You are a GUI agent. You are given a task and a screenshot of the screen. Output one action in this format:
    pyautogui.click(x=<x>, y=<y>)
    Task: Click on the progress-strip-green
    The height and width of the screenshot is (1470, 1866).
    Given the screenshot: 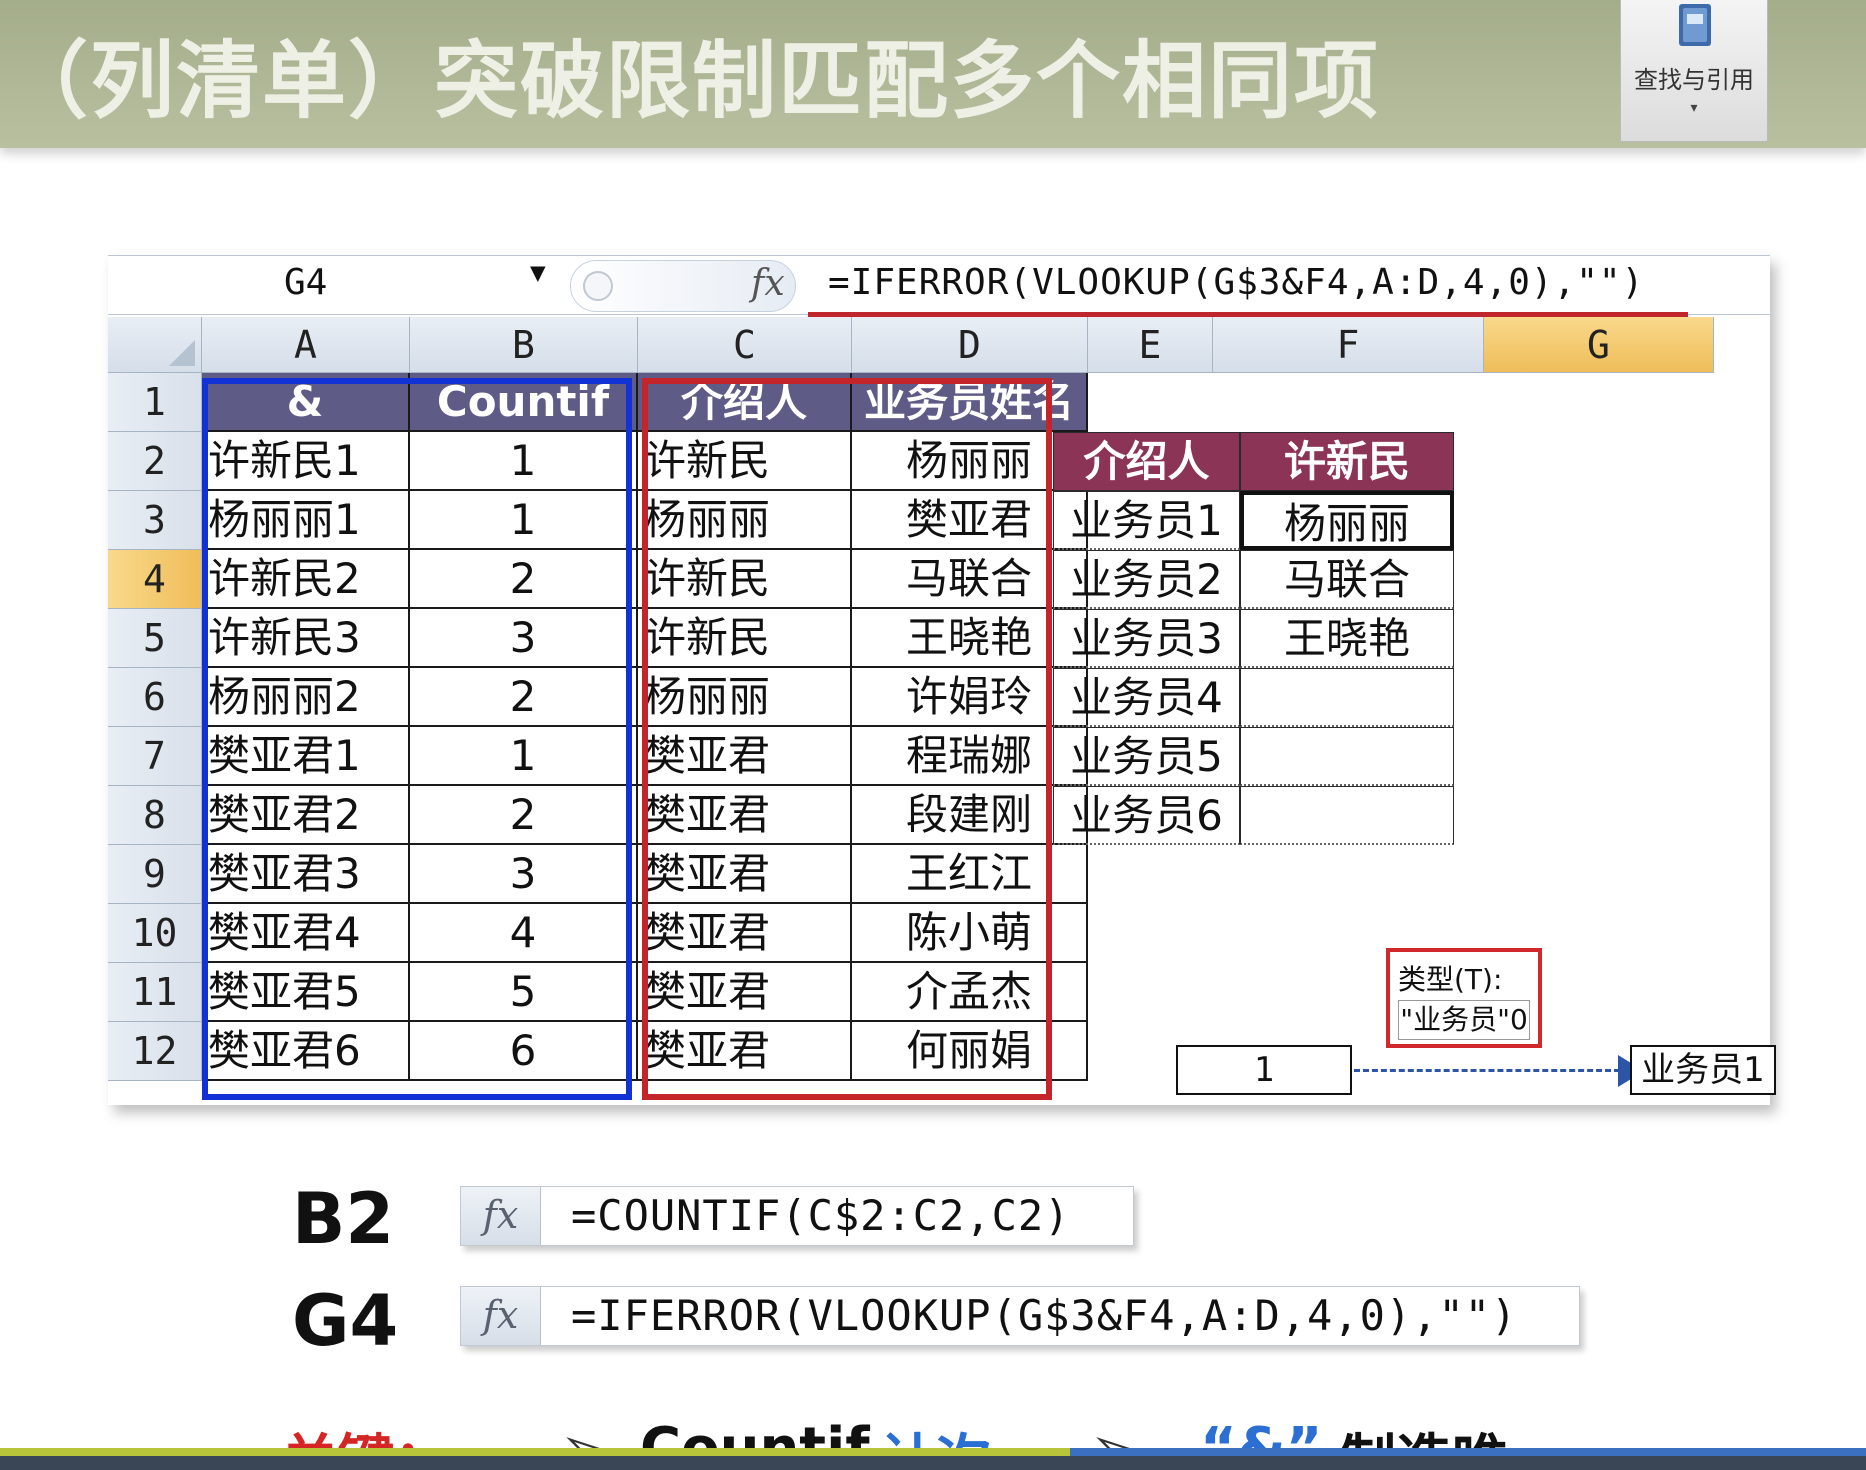 What is the action you would take?
    pyautogui.click(x=535, y=1452)
    